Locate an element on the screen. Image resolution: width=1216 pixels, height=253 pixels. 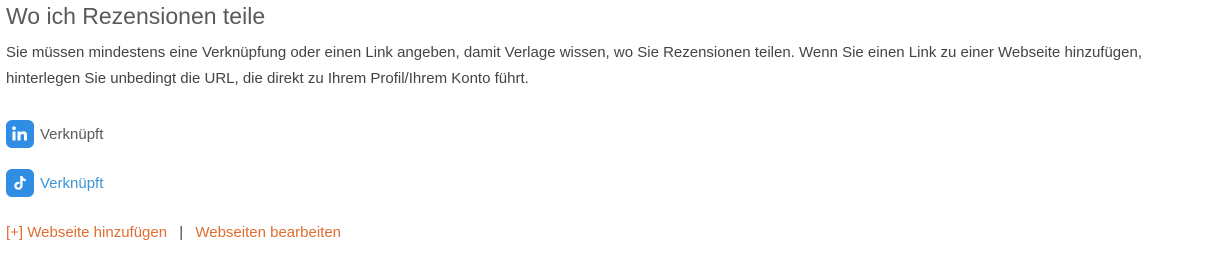
linkedin-row: Verknüpft is located at coordinates (608, 134).